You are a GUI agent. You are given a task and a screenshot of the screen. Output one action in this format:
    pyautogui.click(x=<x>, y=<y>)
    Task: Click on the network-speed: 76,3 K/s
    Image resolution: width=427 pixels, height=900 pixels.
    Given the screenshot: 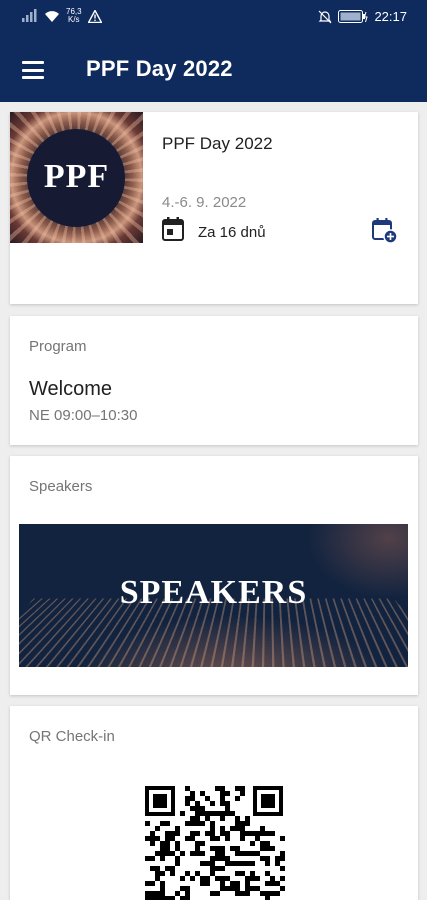 What is the action you would take?
    pyautogui.click(x=74, y=16)
    